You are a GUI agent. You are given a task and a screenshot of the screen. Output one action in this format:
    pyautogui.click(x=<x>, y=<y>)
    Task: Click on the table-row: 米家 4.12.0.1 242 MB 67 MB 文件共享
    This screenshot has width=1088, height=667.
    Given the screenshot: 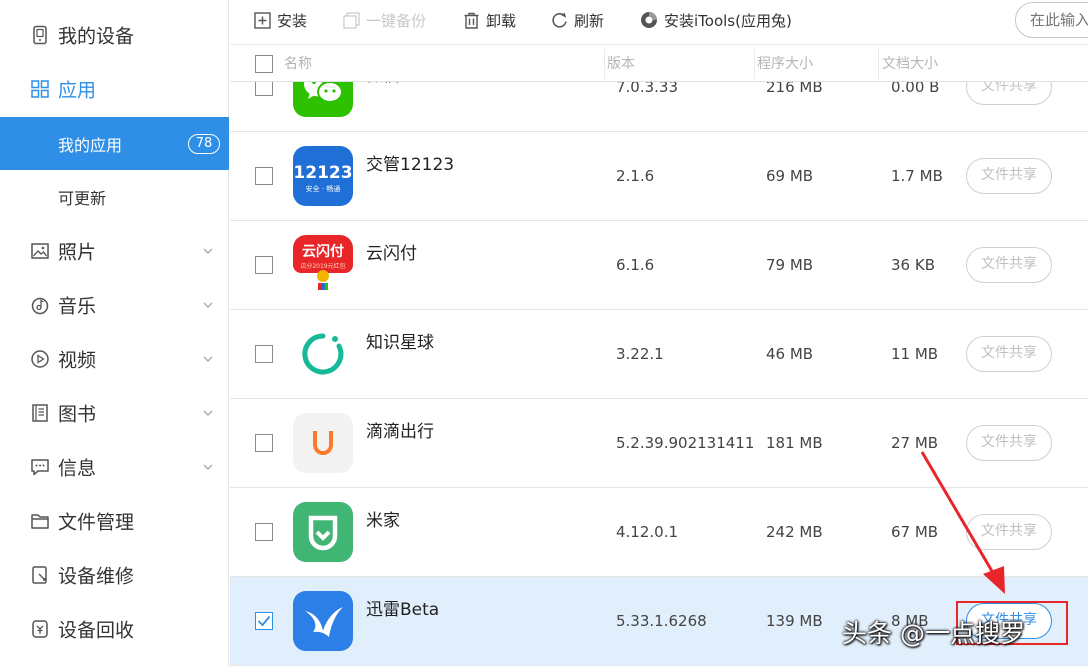 What is the action you would take?
    pyautogui.click(x=659, y=532)
    